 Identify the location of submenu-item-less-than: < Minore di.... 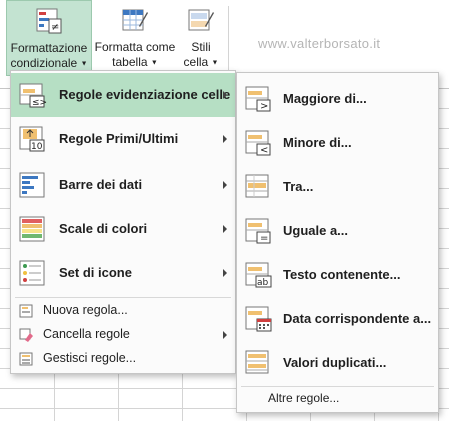
(337, 143).